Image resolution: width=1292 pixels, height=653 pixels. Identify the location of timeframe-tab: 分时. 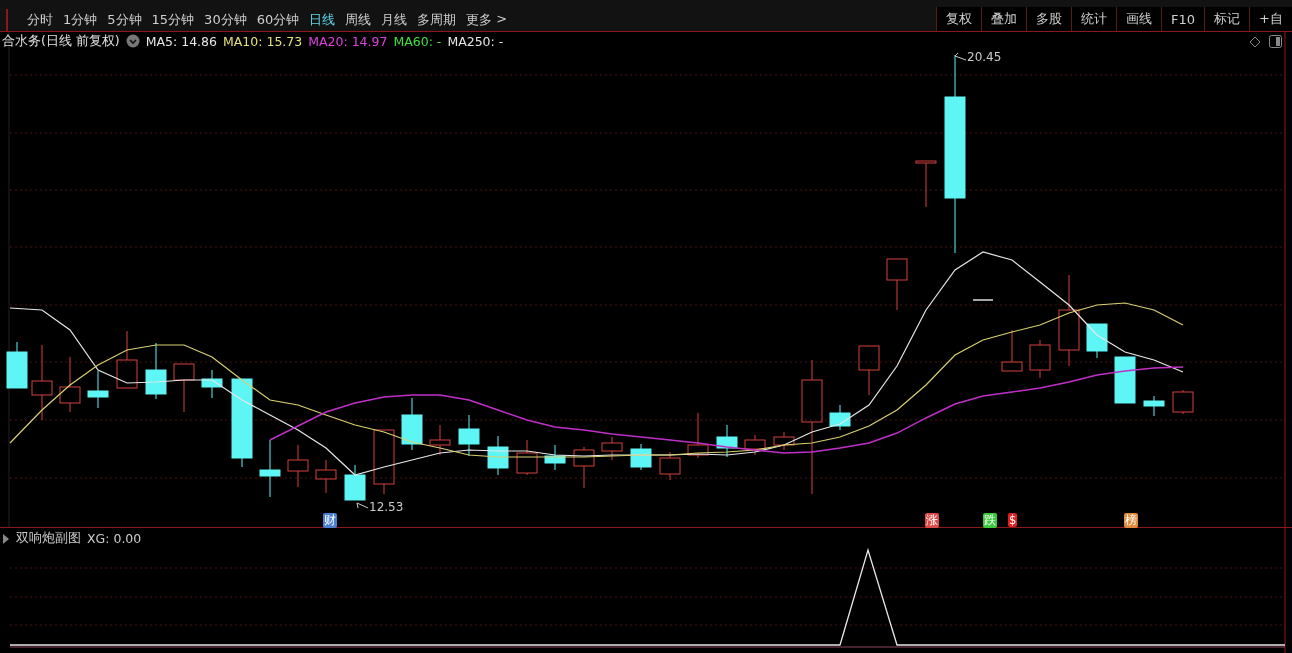
(40, 20).